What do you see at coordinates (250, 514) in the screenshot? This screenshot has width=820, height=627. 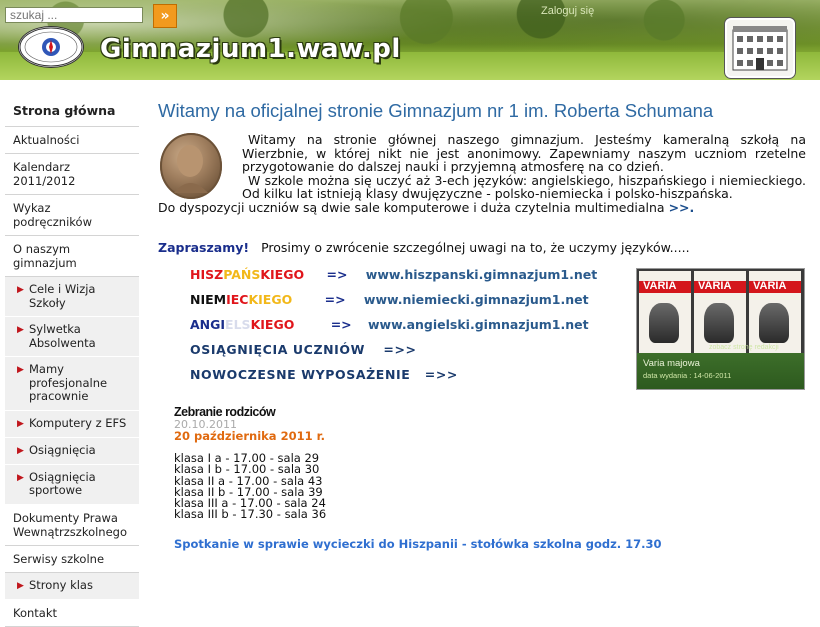 I see `list-item: klasa III b - 17.30 - sala 36` at bounding box center [250, 514].